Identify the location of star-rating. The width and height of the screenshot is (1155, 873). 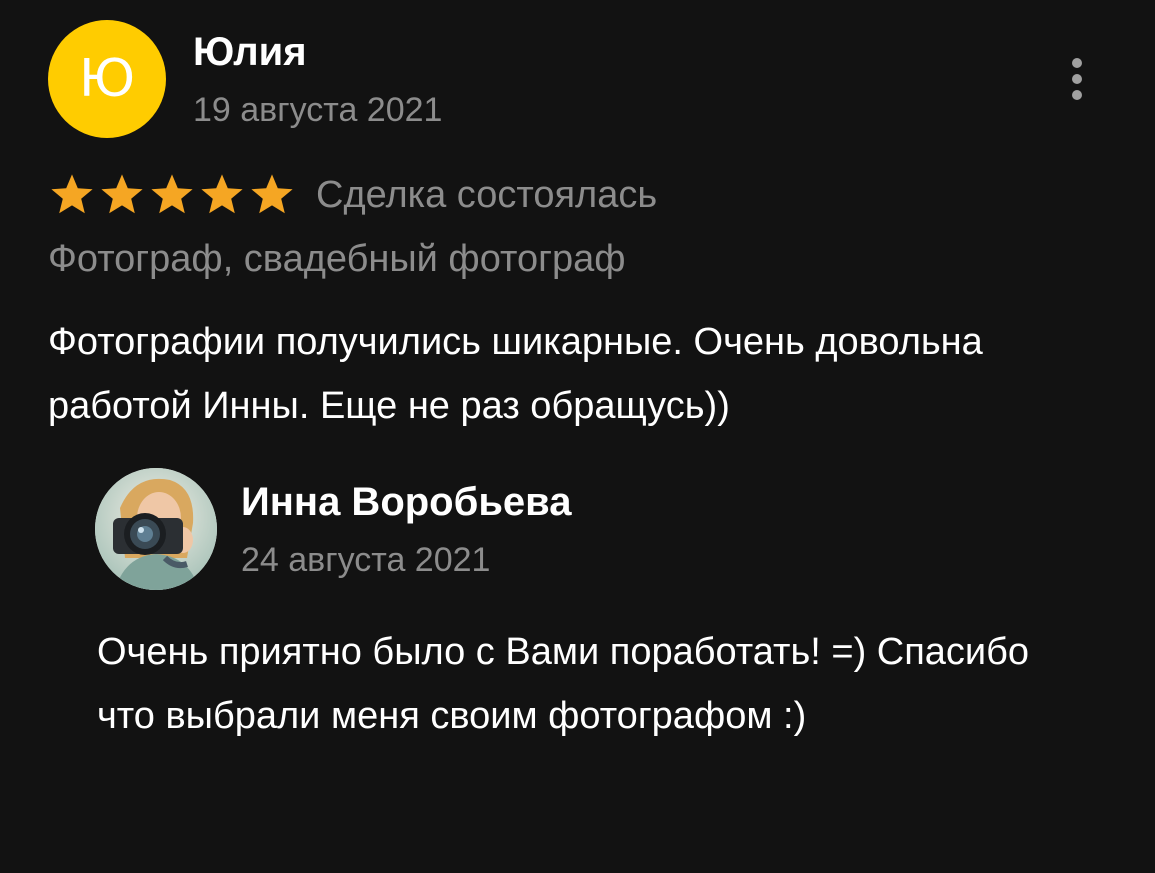
(173, 195).